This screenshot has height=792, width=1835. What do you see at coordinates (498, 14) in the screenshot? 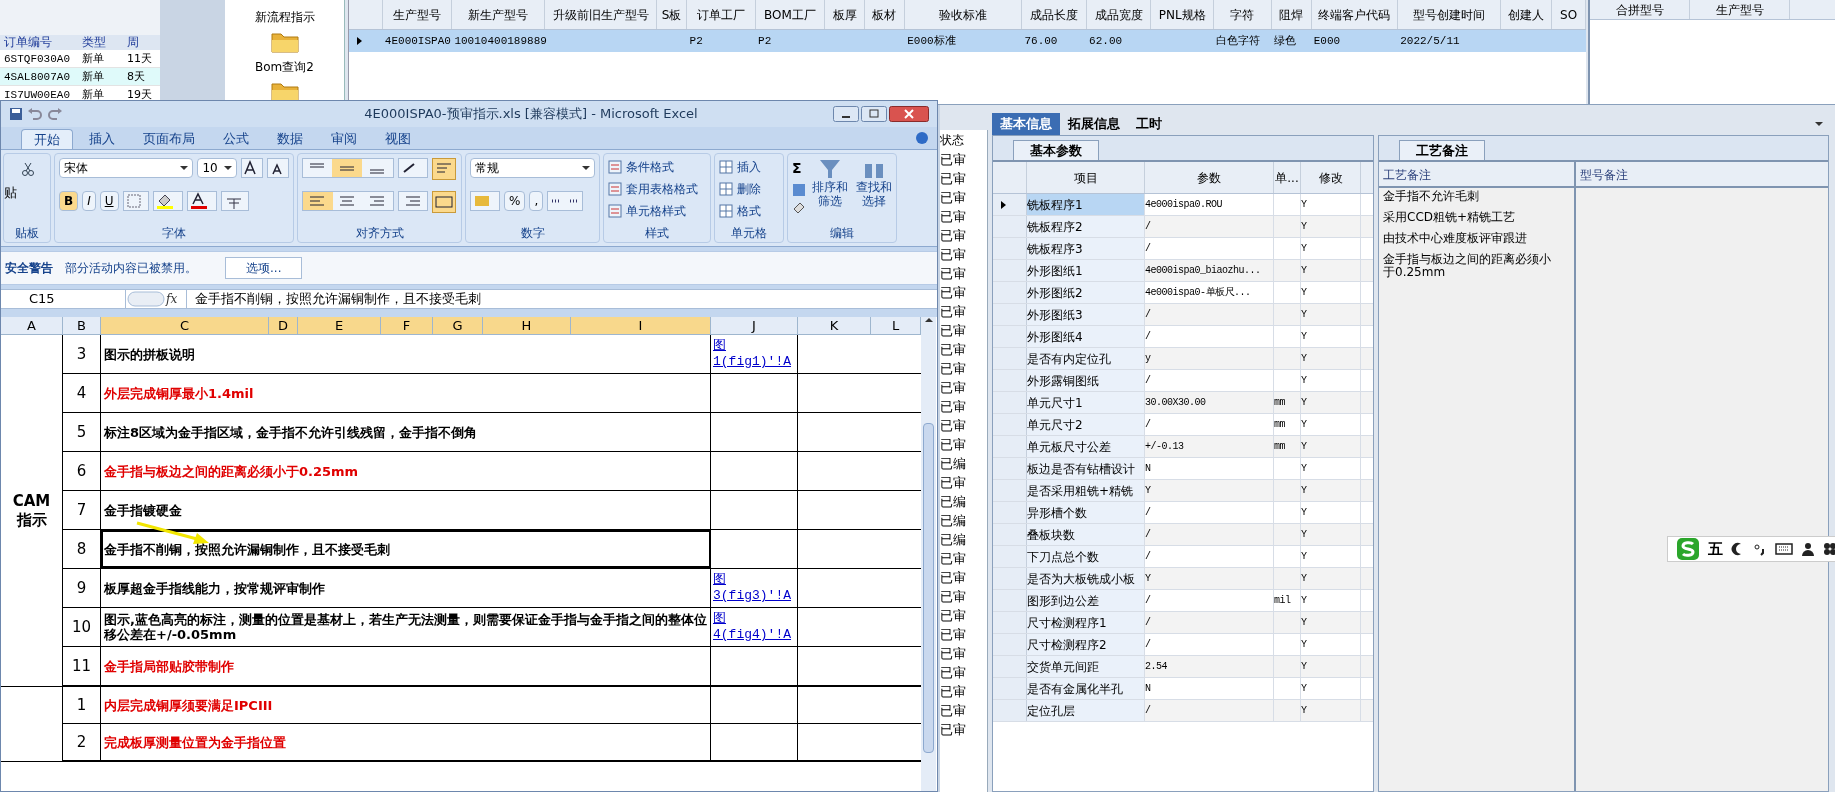
I see `column-header: 新生产型号` at bounding box center [498, 14].